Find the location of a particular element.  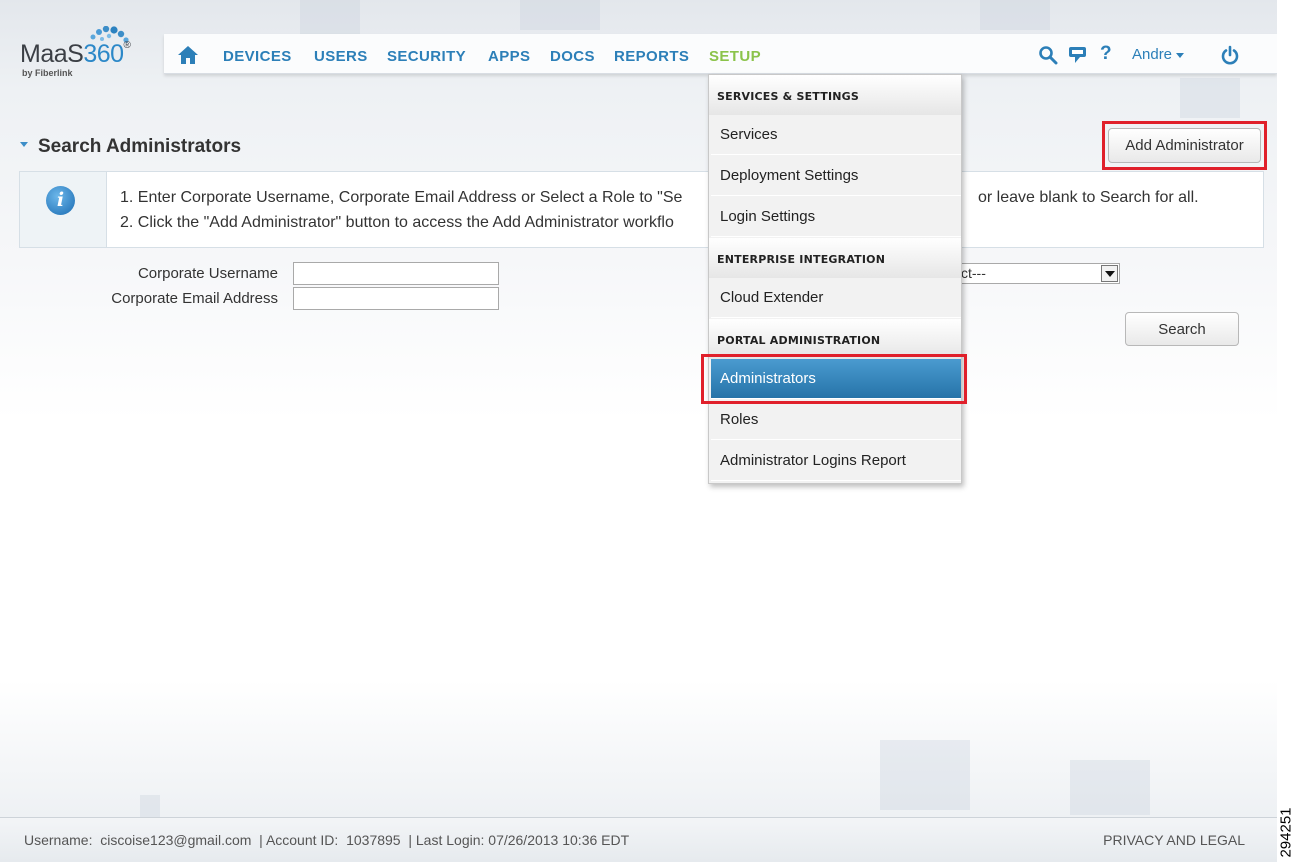

privacy-legal-link: PRIVACY AND LEGAL is located at coordinates (1174, 840).